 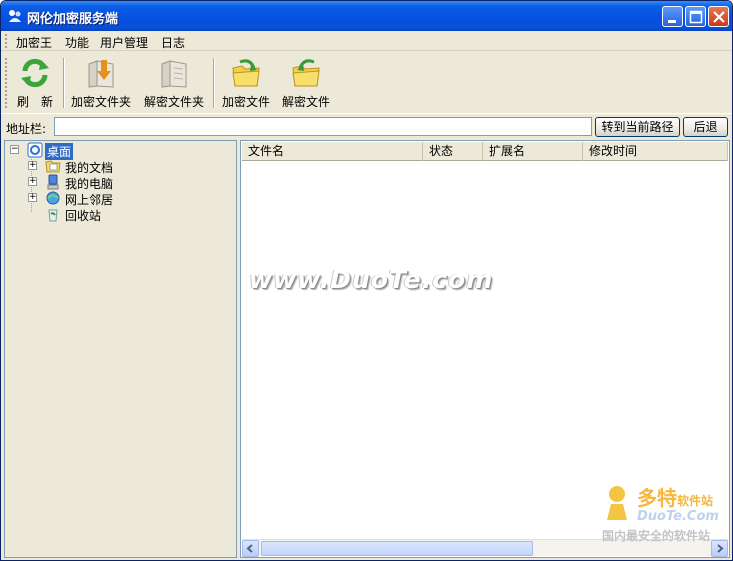 I want to click on list-header: 文件名 状态 扩展名 修改时间, so click(x=485, y=151).